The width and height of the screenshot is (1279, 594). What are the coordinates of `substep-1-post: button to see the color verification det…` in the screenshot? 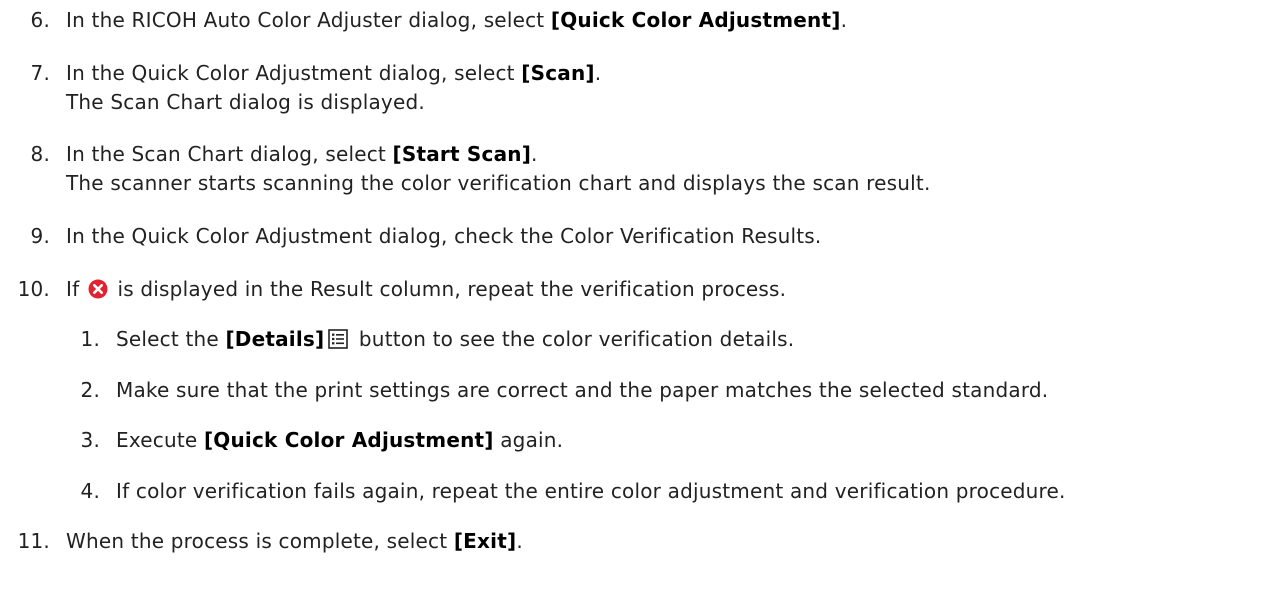 It's located at (573, 339).